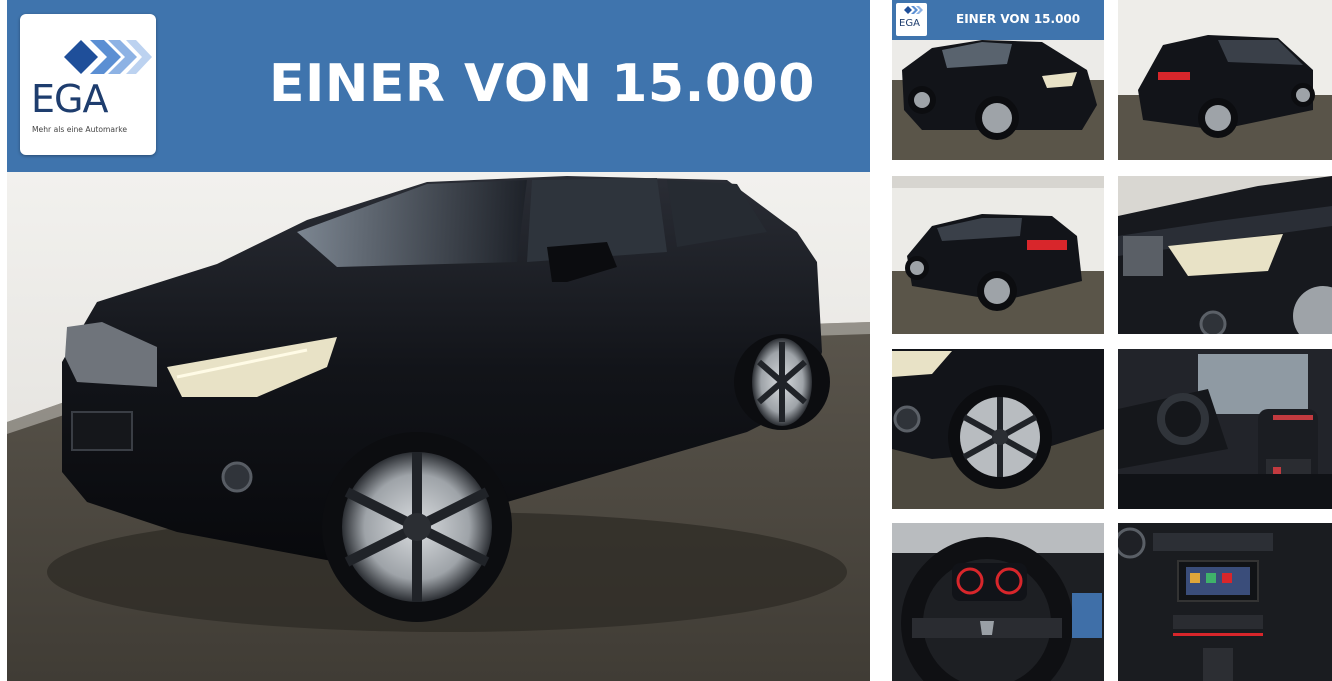 The width and height of the screenshot is (1332, 681). What do you see at coordinates (69, 99) in the screenshot?
I see `logo-wordmark: EGA` at bounding box center [69, 99].